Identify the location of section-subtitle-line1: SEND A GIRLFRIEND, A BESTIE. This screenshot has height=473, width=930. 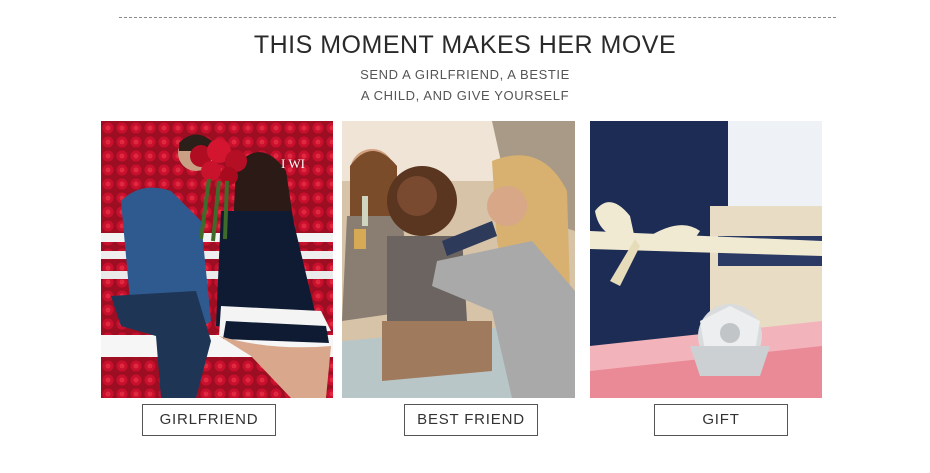
(465, 74).